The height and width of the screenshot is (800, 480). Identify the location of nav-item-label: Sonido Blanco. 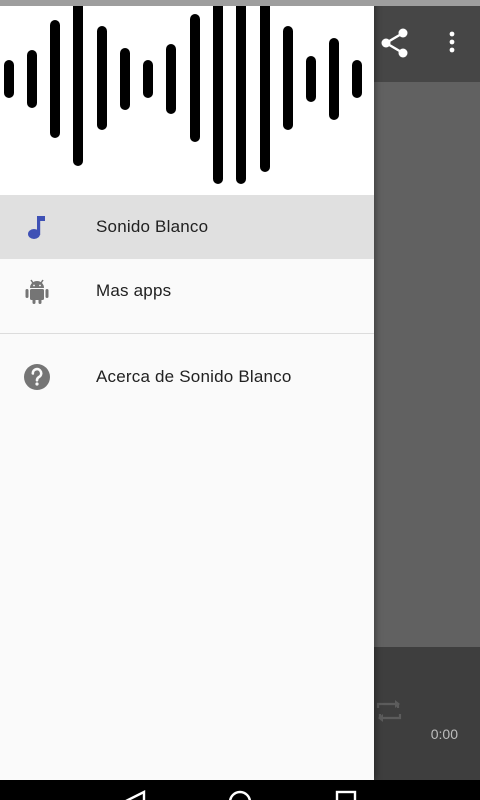
(152, 226).